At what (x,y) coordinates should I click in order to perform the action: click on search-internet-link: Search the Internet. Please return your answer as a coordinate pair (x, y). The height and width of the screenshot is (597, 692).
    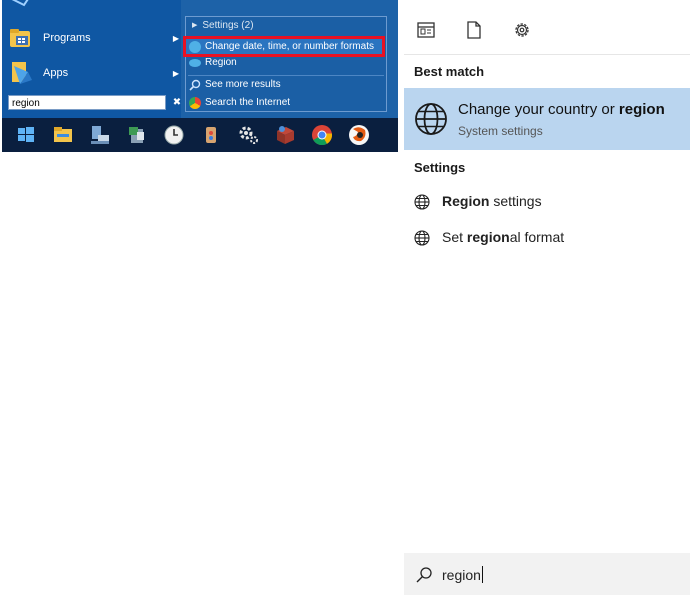
    Looking at the image, I should click on (287, 103).